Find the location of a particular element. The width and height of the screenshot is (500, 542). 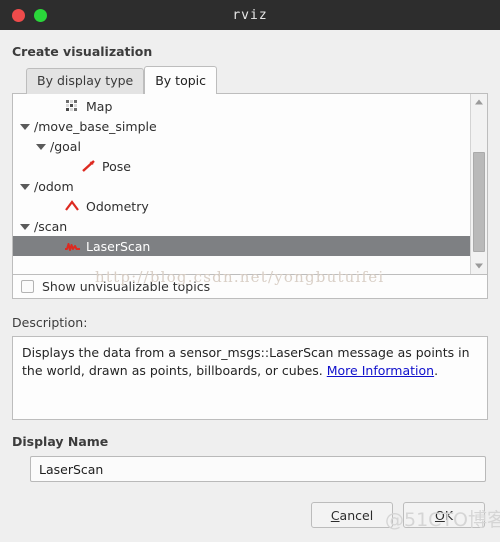

cancel-button: Cancel is located at coordinates (352, 515).